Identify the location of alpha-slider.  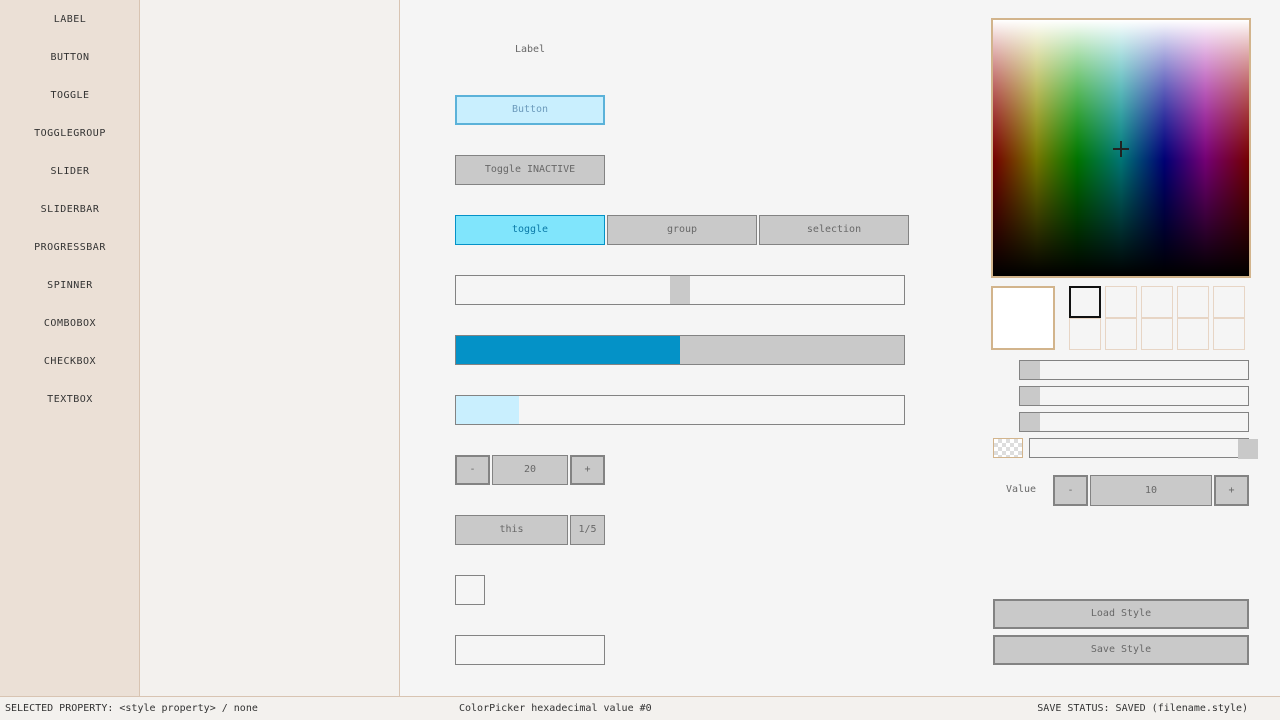
(1143, 448).